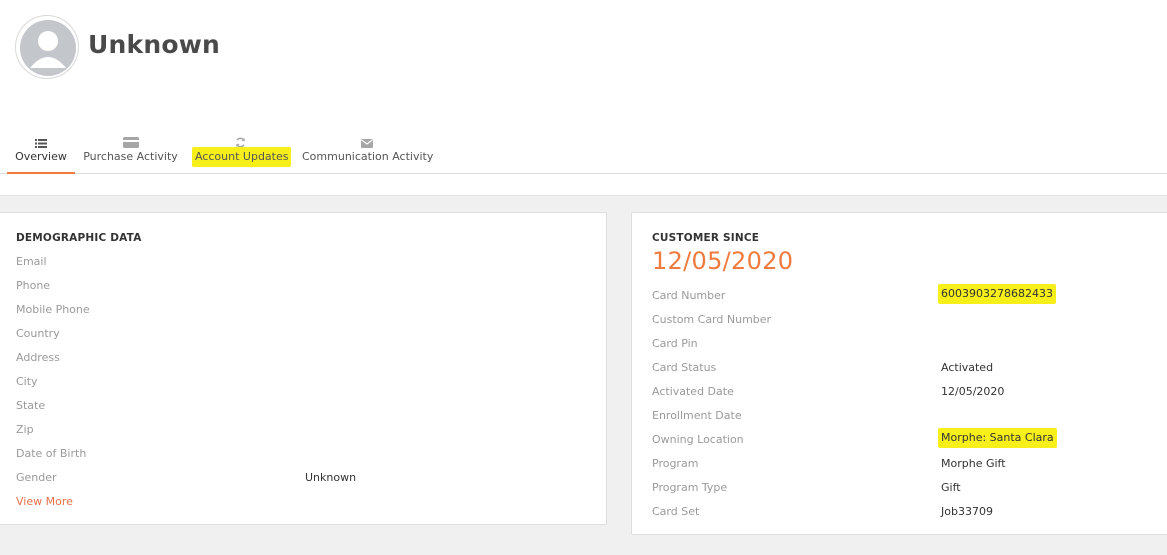 The width and height of the screenshot is (1167, 555). What do you see at coordinates (38, 357) in the screenshot?
I see `field-label: Address` at bounding box center [38, 357].